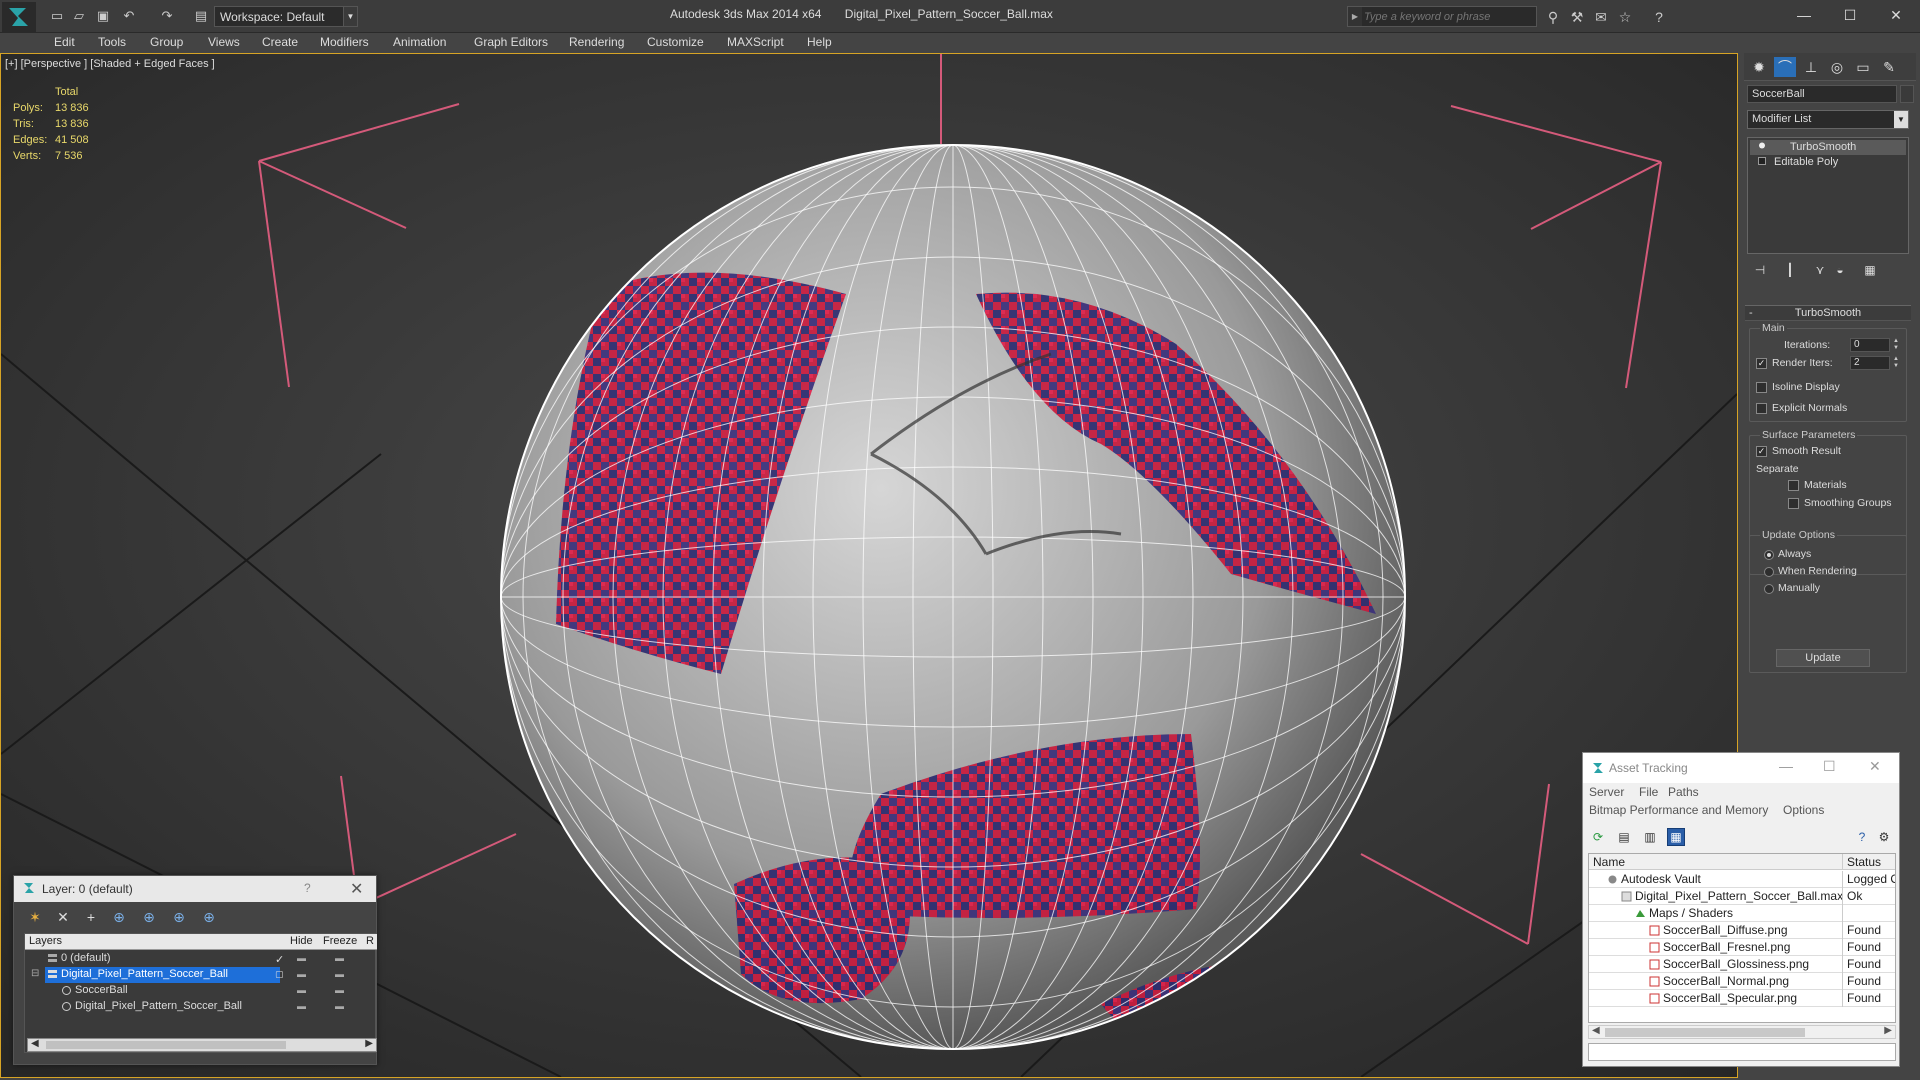 The image size is (1920, 1080). What do you see at coordinates (1742, 964) in the screenshot?
I see `asset-row: SoccerBall_Glossiness.png Found` at bounding box center [1742, 964].